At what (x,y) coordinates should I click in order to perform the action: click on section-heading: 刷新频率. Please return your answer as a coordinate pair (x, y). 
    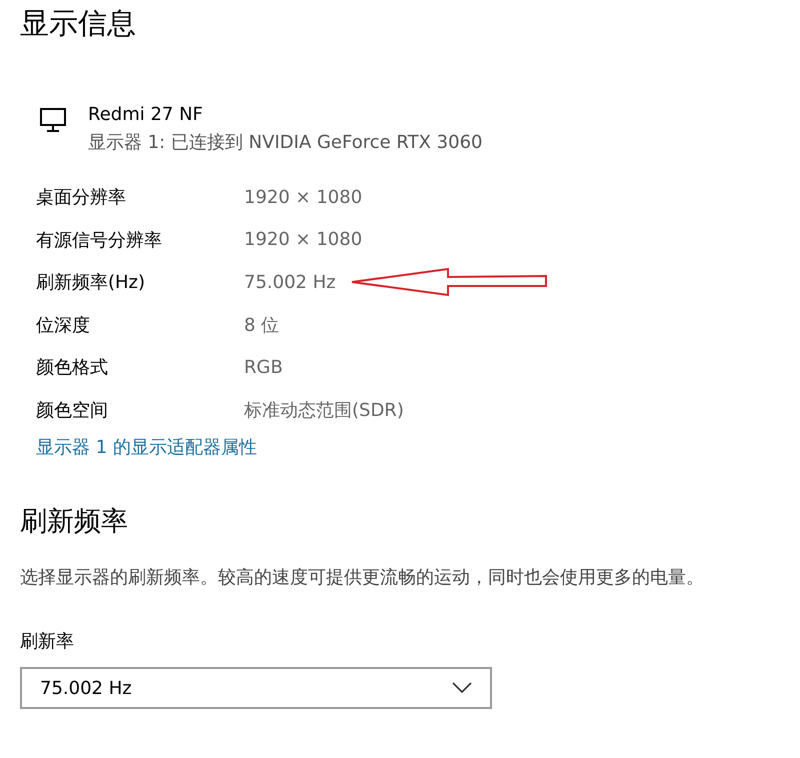
    Looking at the image, I should click on (74, 522).